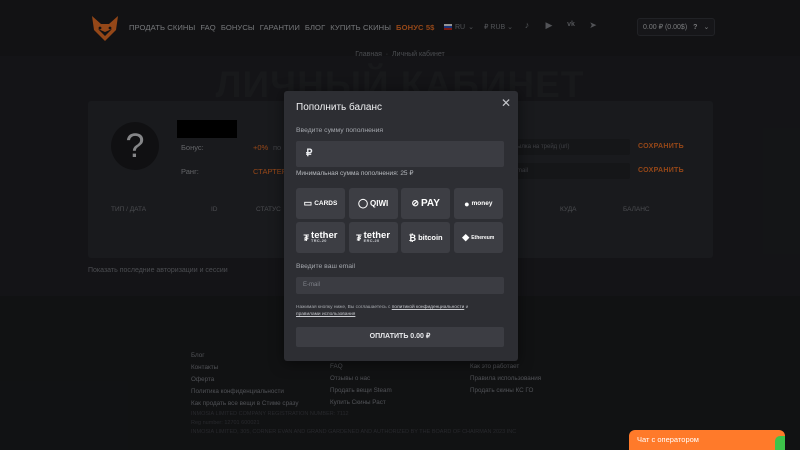  I want to click on method-cards: ▭ CARDS, so click(320, 203).